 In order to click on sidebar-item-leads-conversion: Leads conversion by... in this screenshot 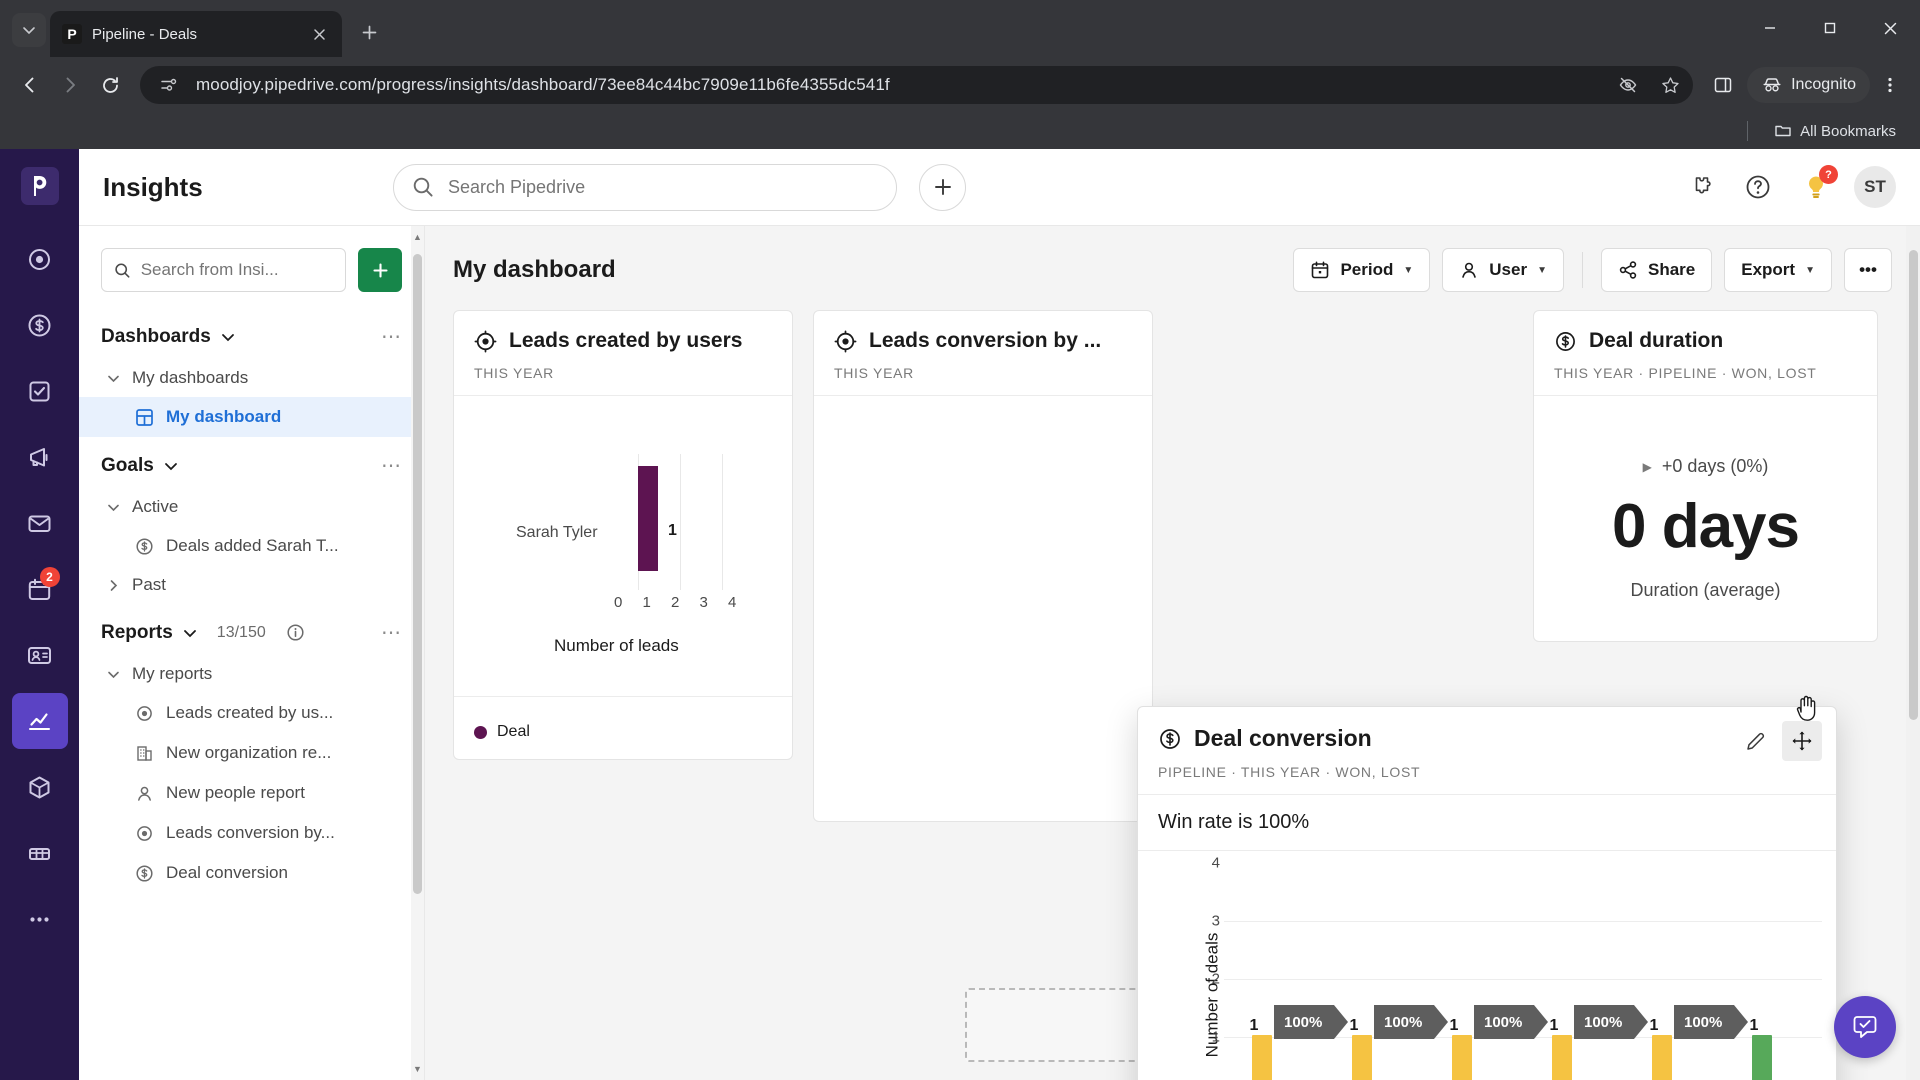, I will do `click(251, 833)`.